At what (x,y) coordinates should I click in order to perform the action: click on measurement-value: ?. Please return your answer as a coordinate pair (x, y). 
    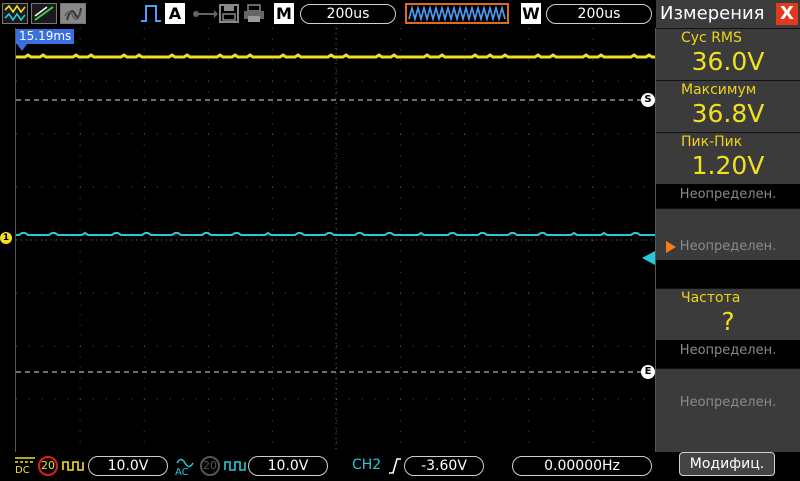
    Looking at the image, I should click on (728, 321).